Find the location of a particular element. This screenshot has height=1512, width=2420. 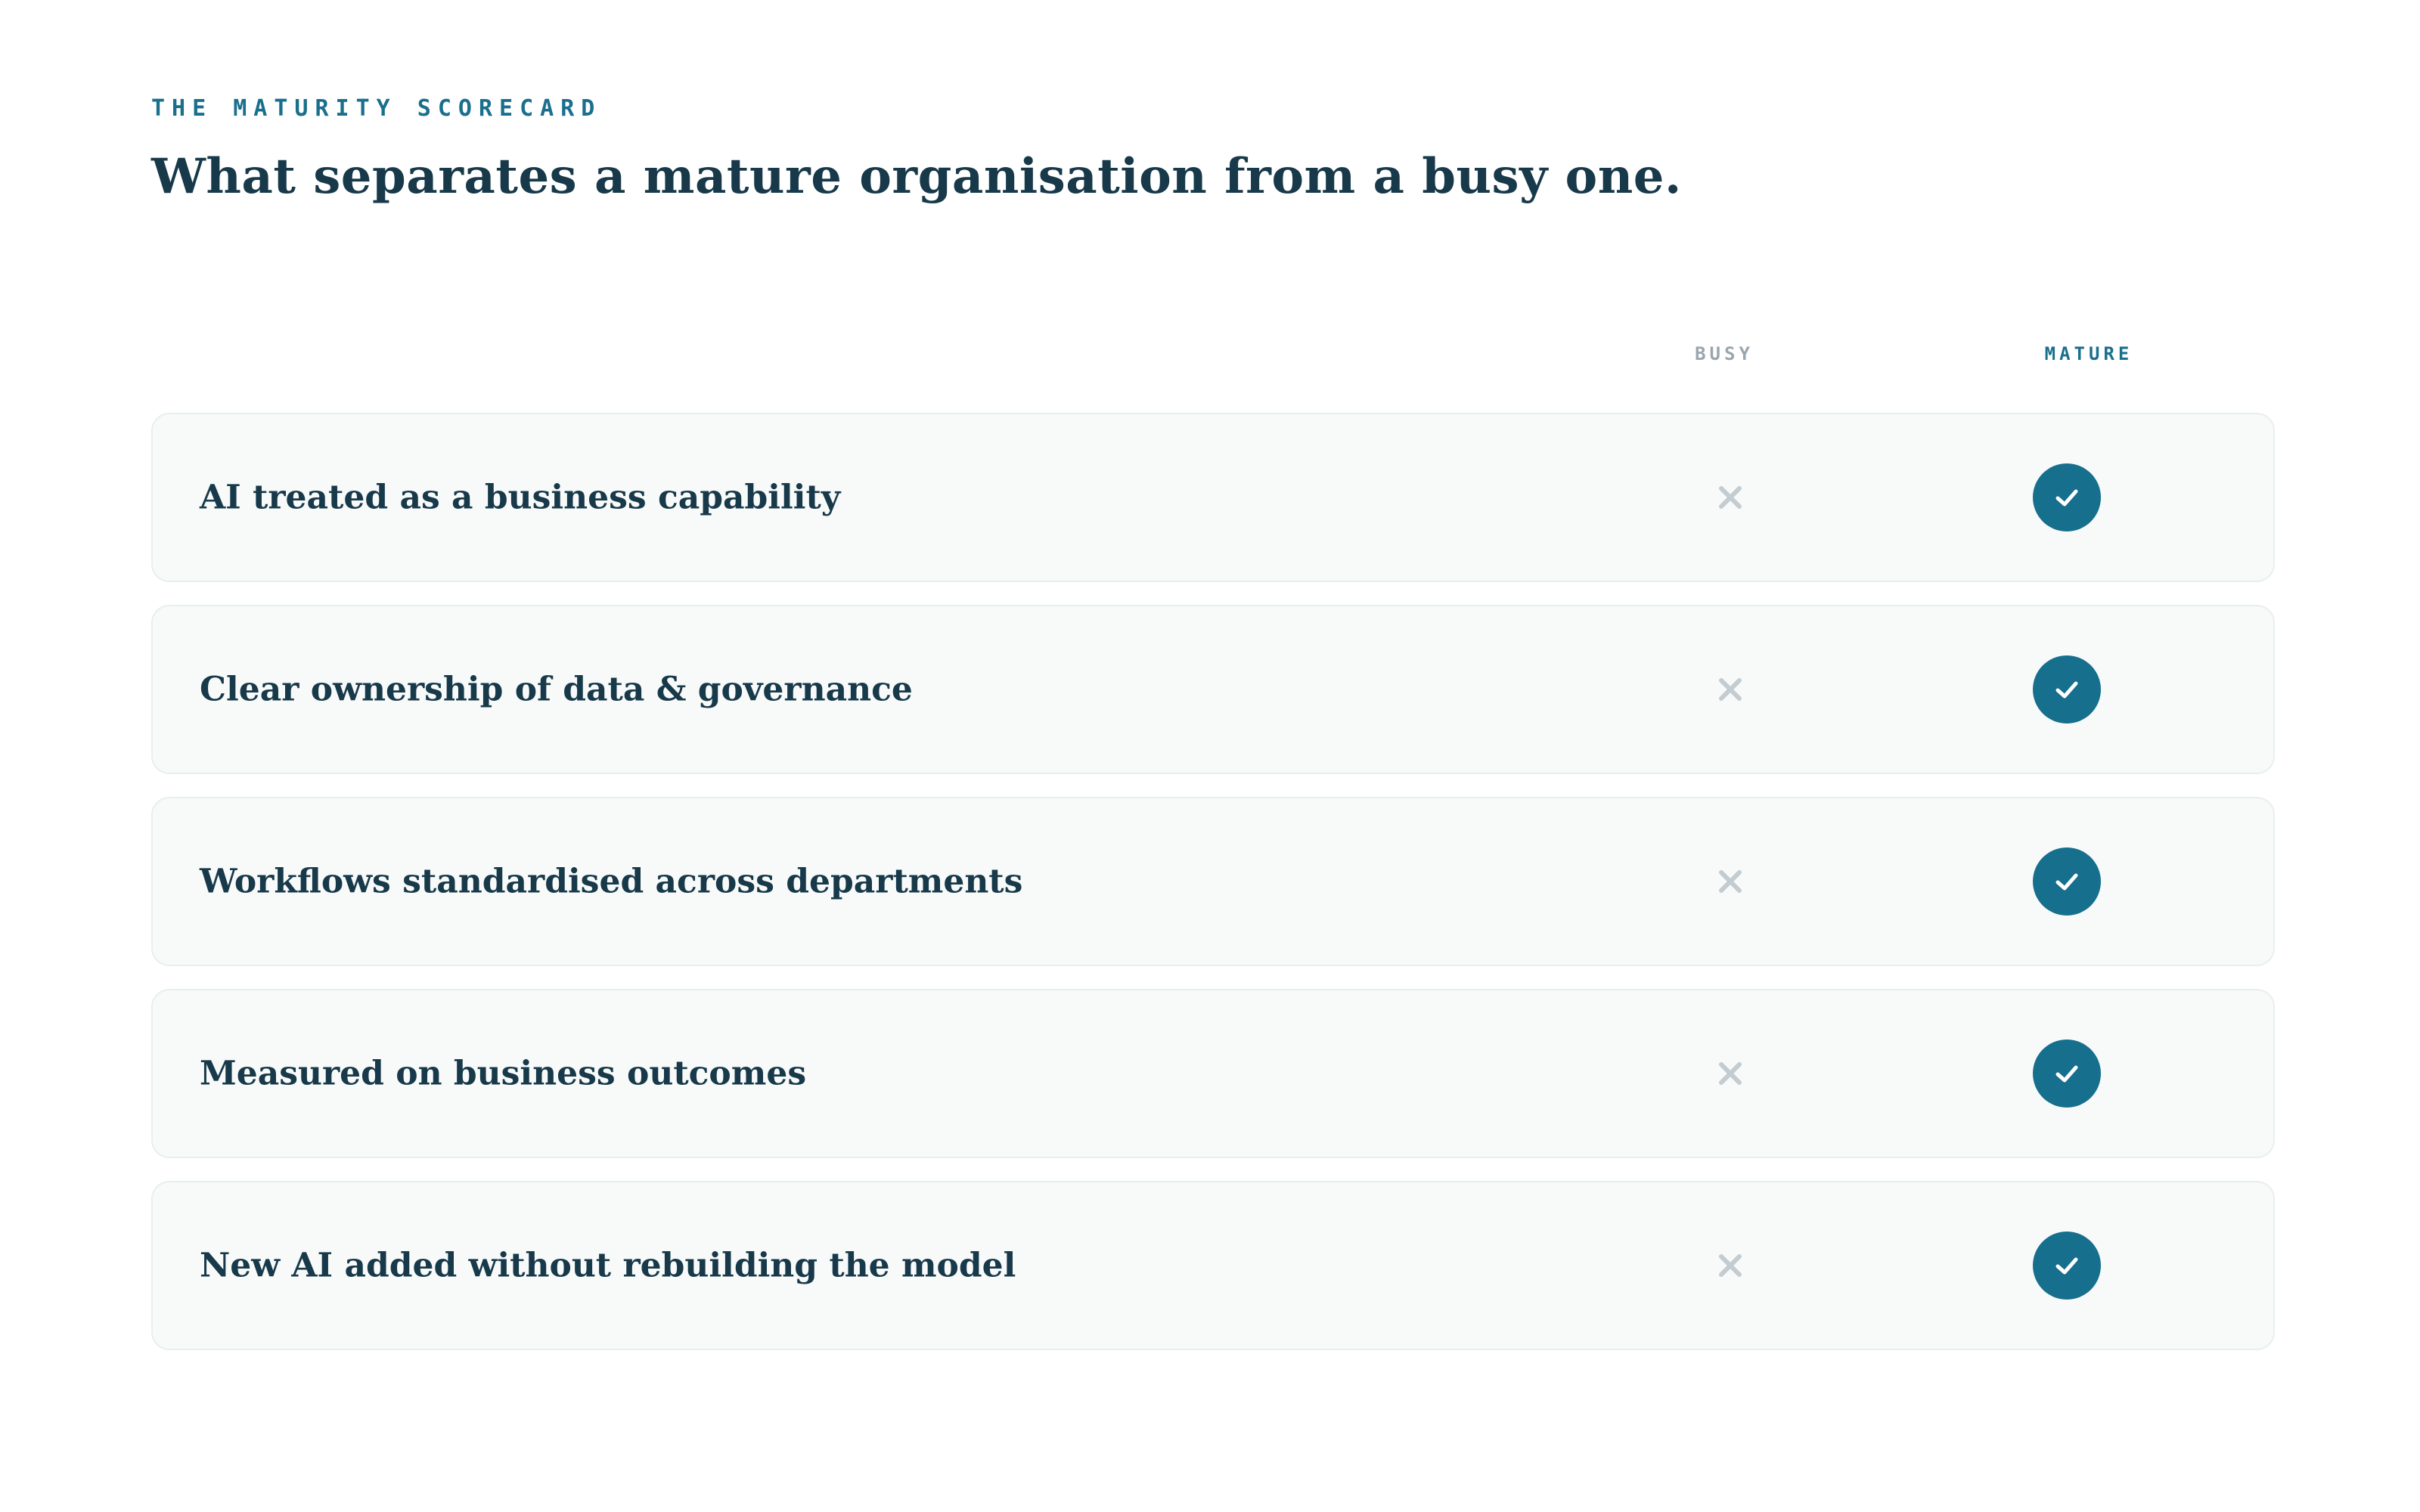

column-header-busy: BUSY is located at coordinates (1724, 353).